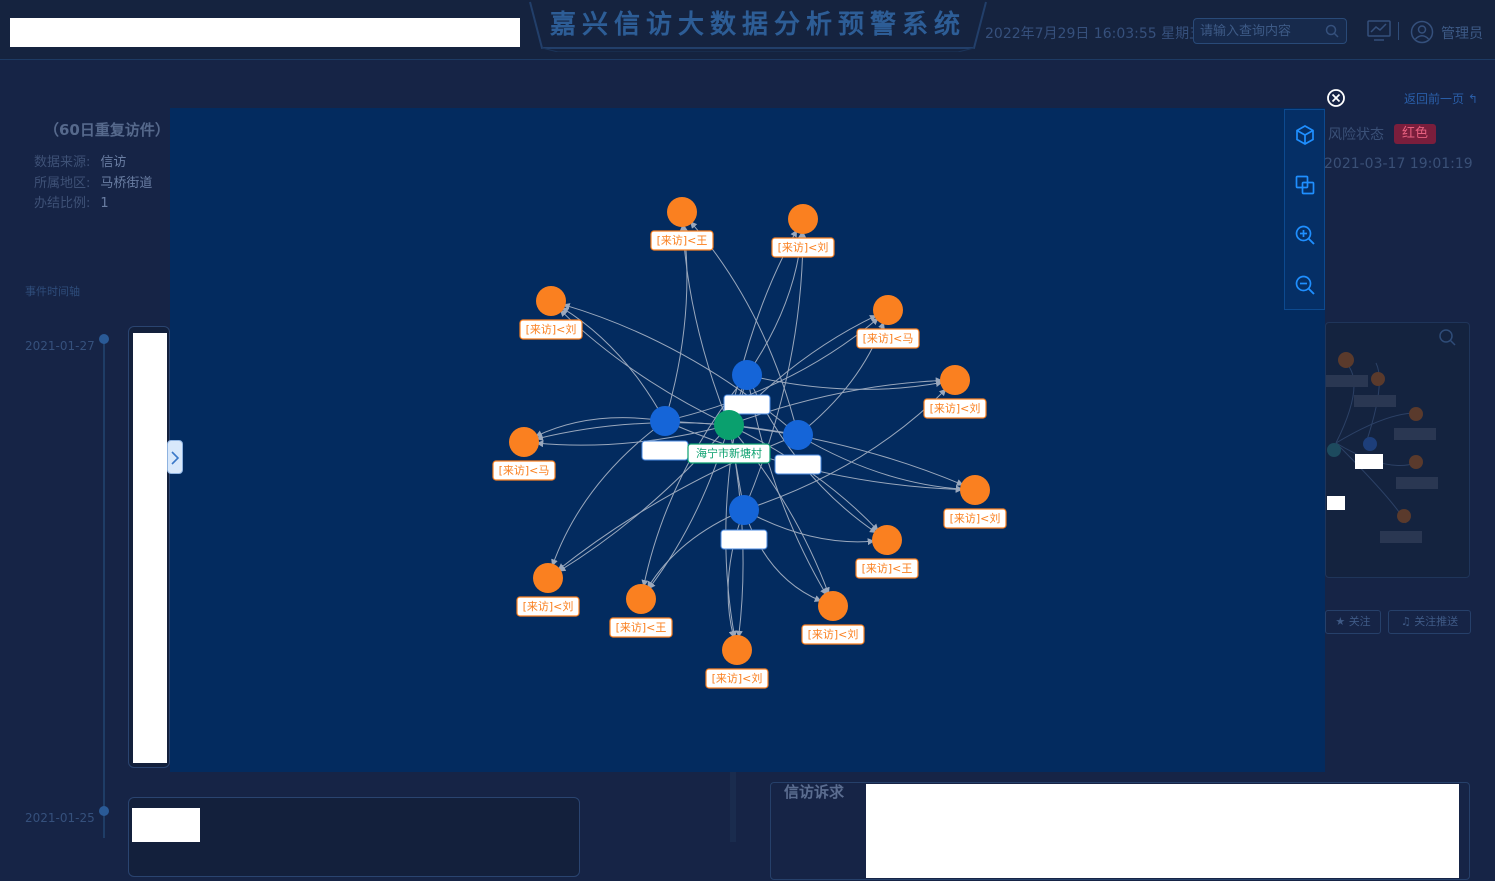  I want to click on follow-push-label: 关注推送, so click(1436, 621).